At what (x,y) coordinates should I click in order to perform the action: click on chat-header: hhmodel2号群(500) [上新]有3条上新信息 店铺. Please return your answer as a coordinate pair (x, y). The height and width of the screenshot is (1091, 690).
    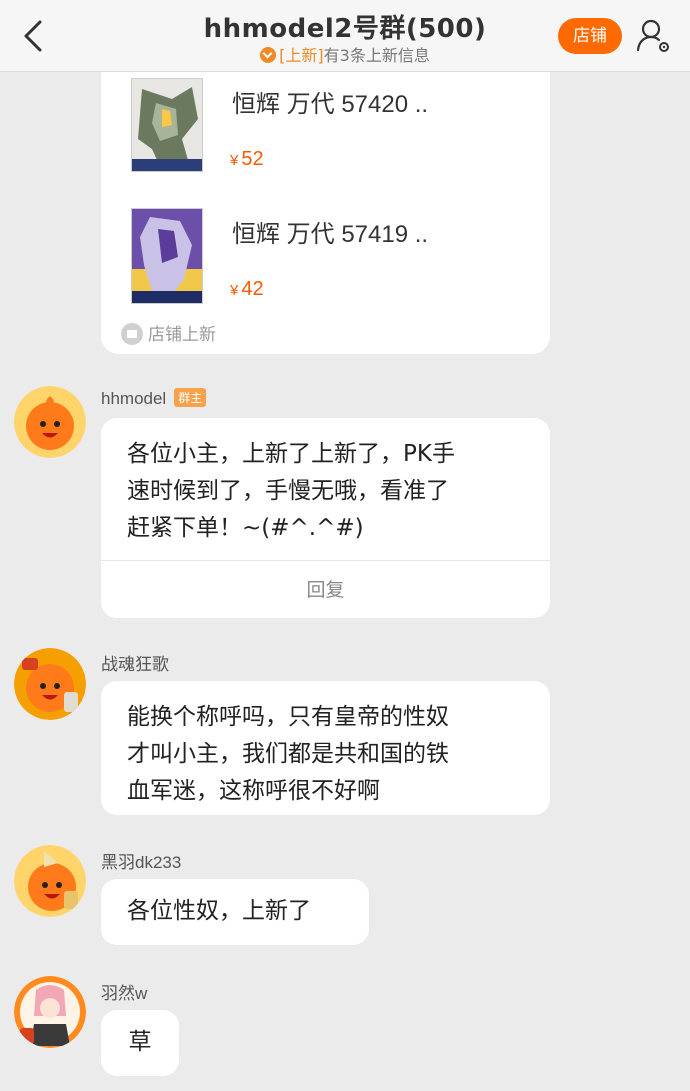
    Looking at the image, I should click on (345, 36).